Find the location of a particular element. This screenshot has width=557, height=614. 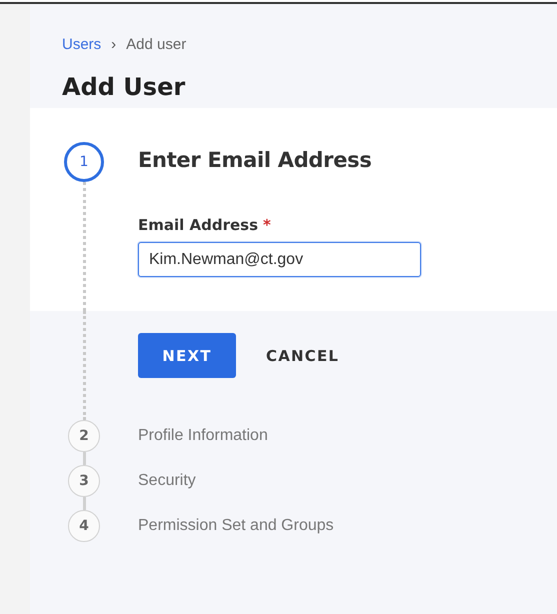

field-label: Email Address is located at coordinates (198, 225).